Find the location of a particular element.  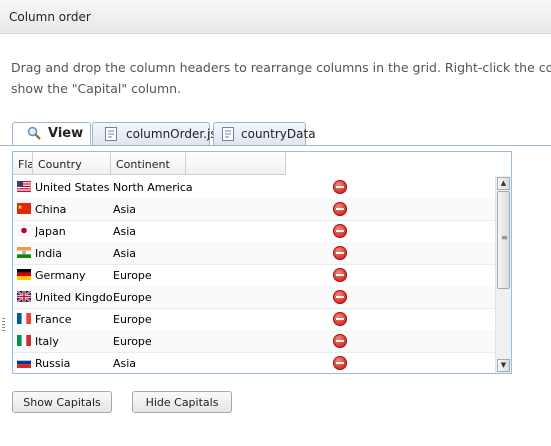

flag-icon-in is located at coordinates (24, 252).